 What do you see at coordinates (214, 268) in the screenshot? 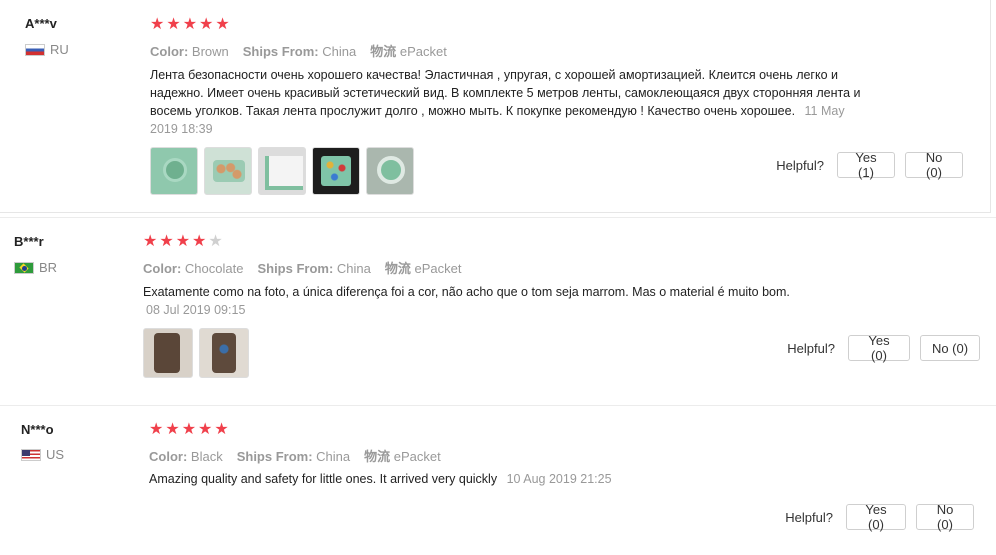
I see `color-value: Chocolate` at bounding box center [214, 268].